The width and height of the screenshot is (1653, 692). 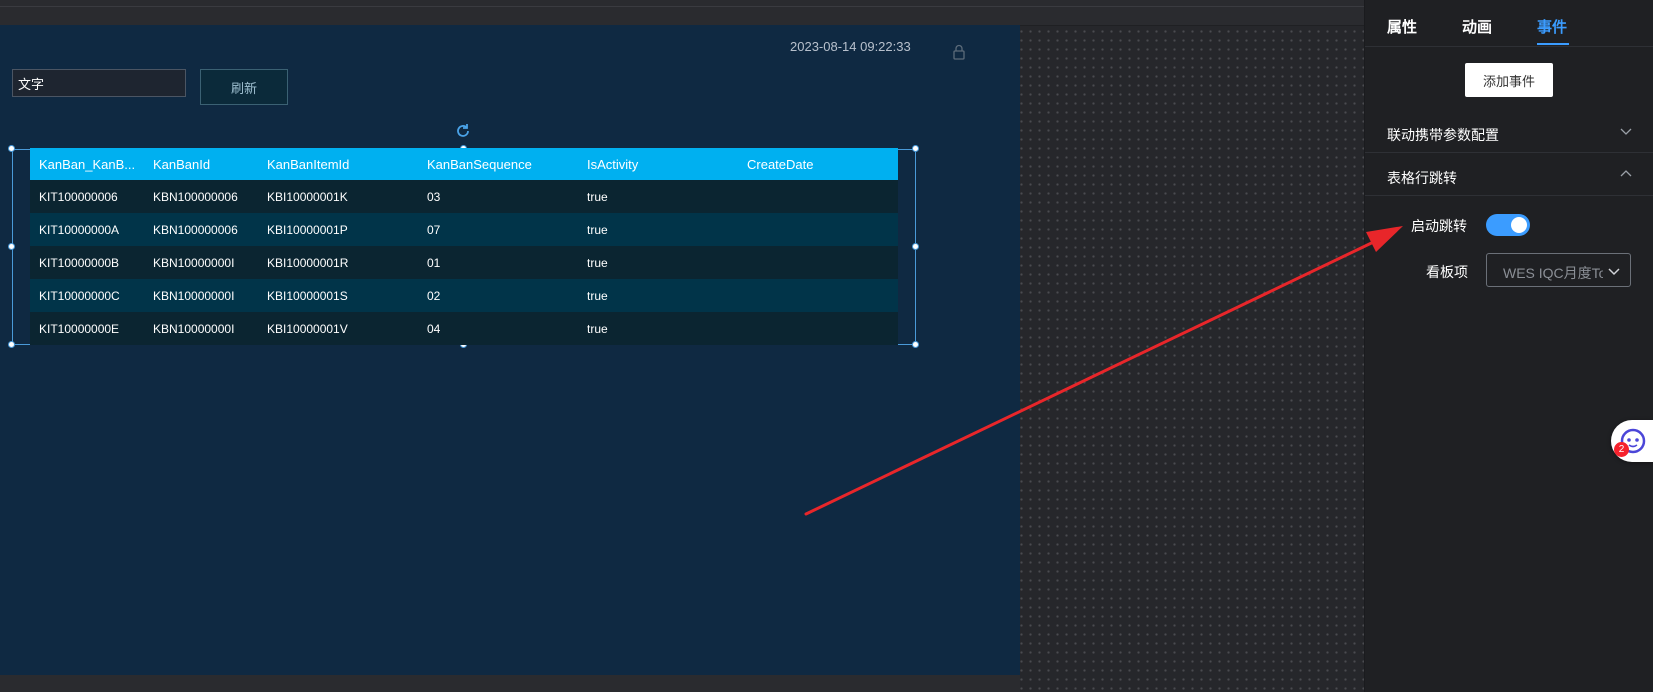 What do you see at coordinates (1402, 26) in the screenshot?
I see `tab-properties: 属性` at bounding box center [1402, 26].